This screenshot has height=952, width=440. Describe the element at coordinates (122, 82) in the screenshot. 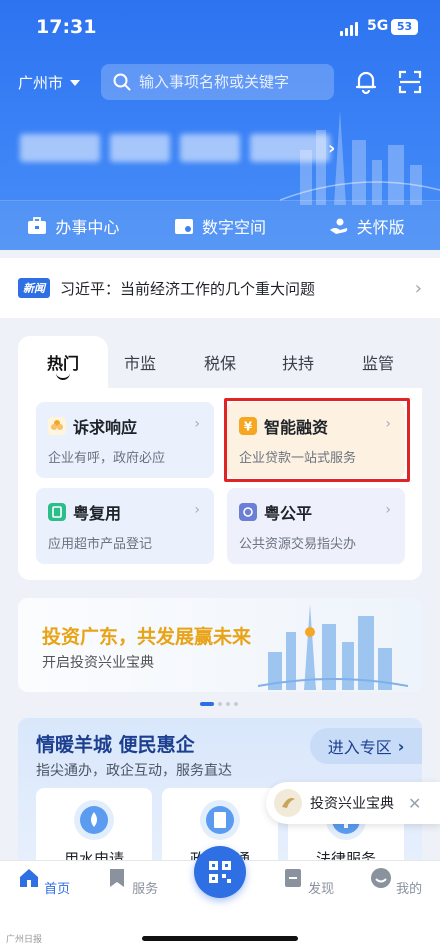

I see `search-icon` at that location.